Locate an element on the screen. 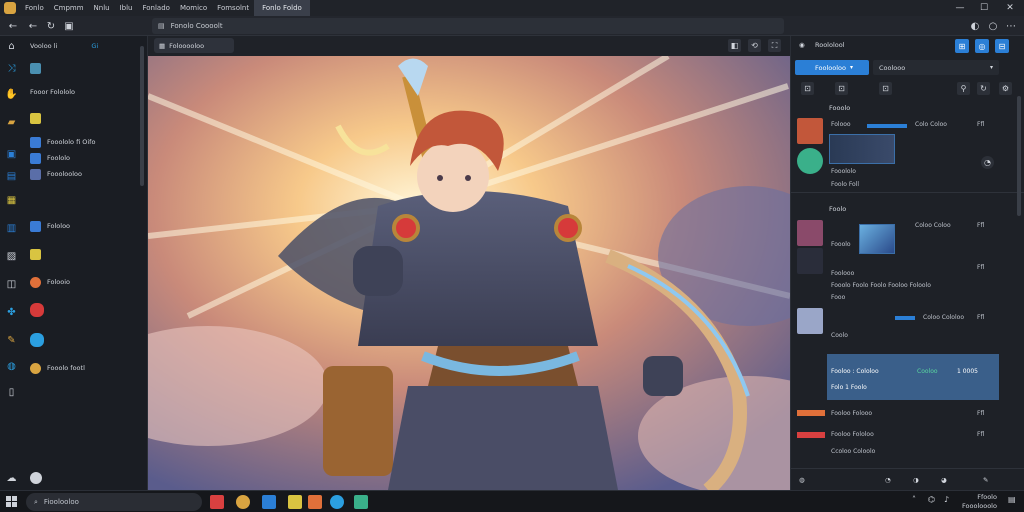 Image resolution: width=1024 pixels, height=512 pixels. puzzle-icon: ✤ is located at coordinates (11, 312).